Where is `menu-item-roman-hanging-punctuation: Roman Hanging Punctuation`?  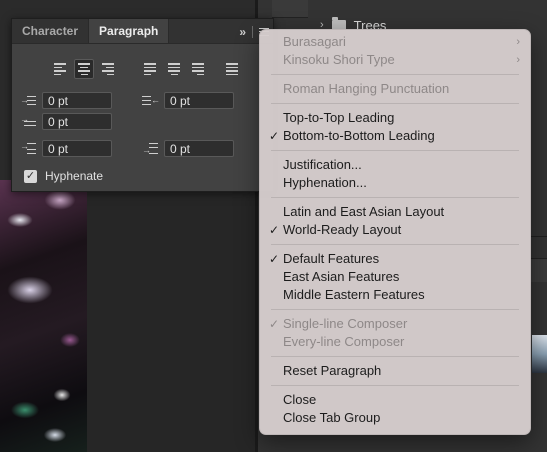 menu-item-roman-hanging-punctuation: Roman Hanging Punctuation is located at coordinates (395, 89).